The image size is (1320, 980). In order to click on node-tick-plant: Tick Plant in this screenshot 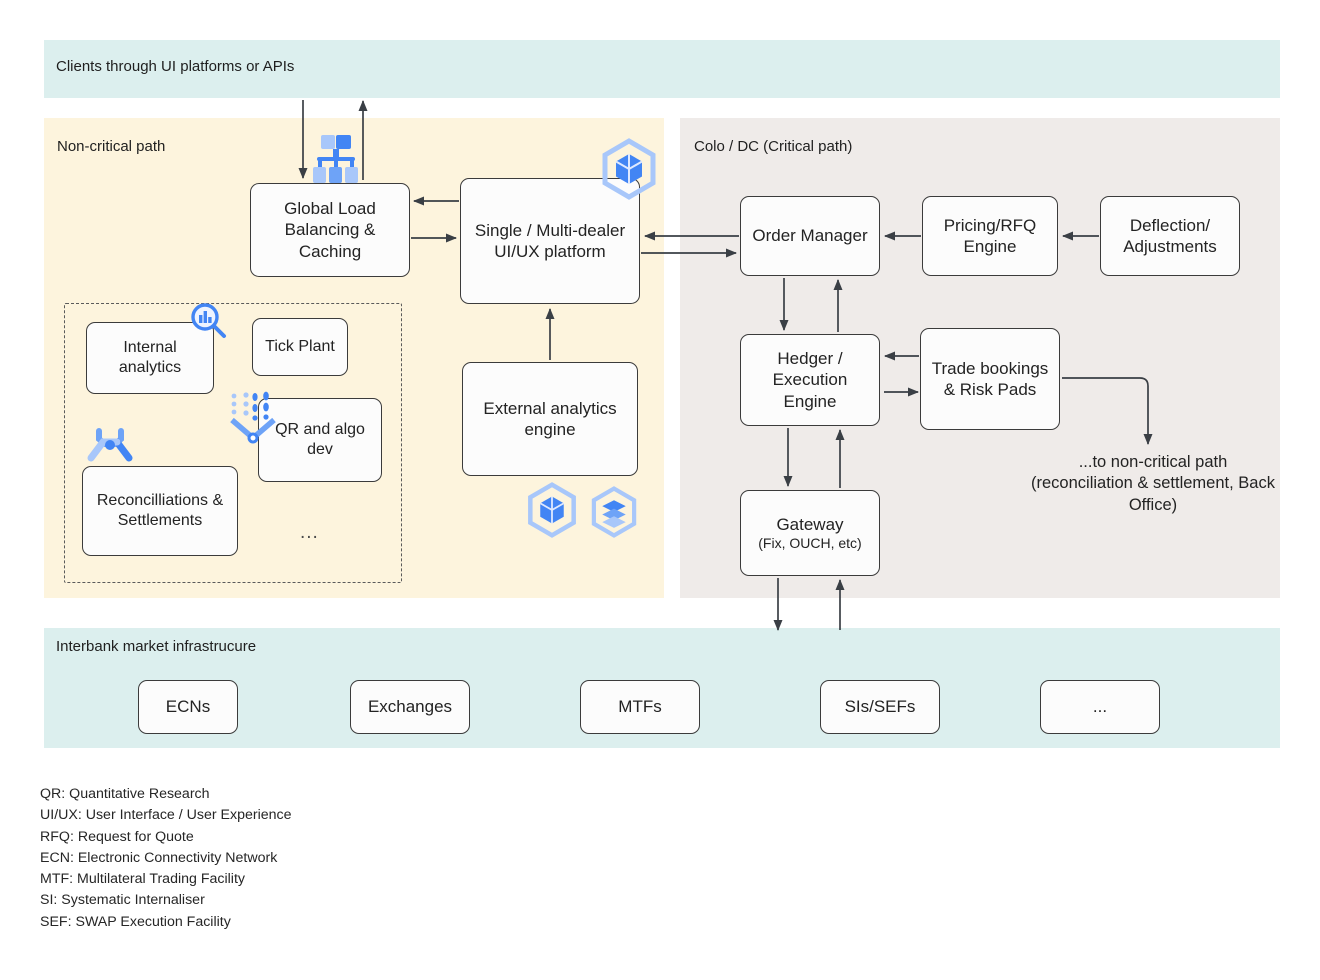, I will do `click(300, 347)`.